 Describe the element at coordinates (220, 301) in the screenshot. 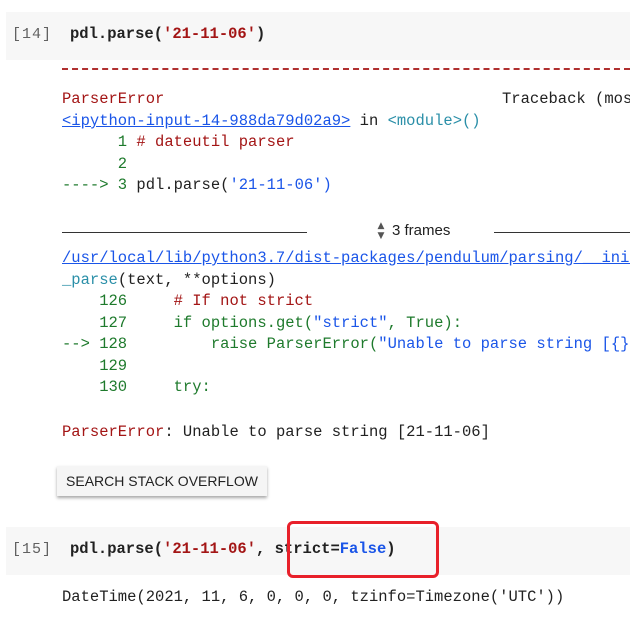

I see `comment-text: # If not strict` at that location.